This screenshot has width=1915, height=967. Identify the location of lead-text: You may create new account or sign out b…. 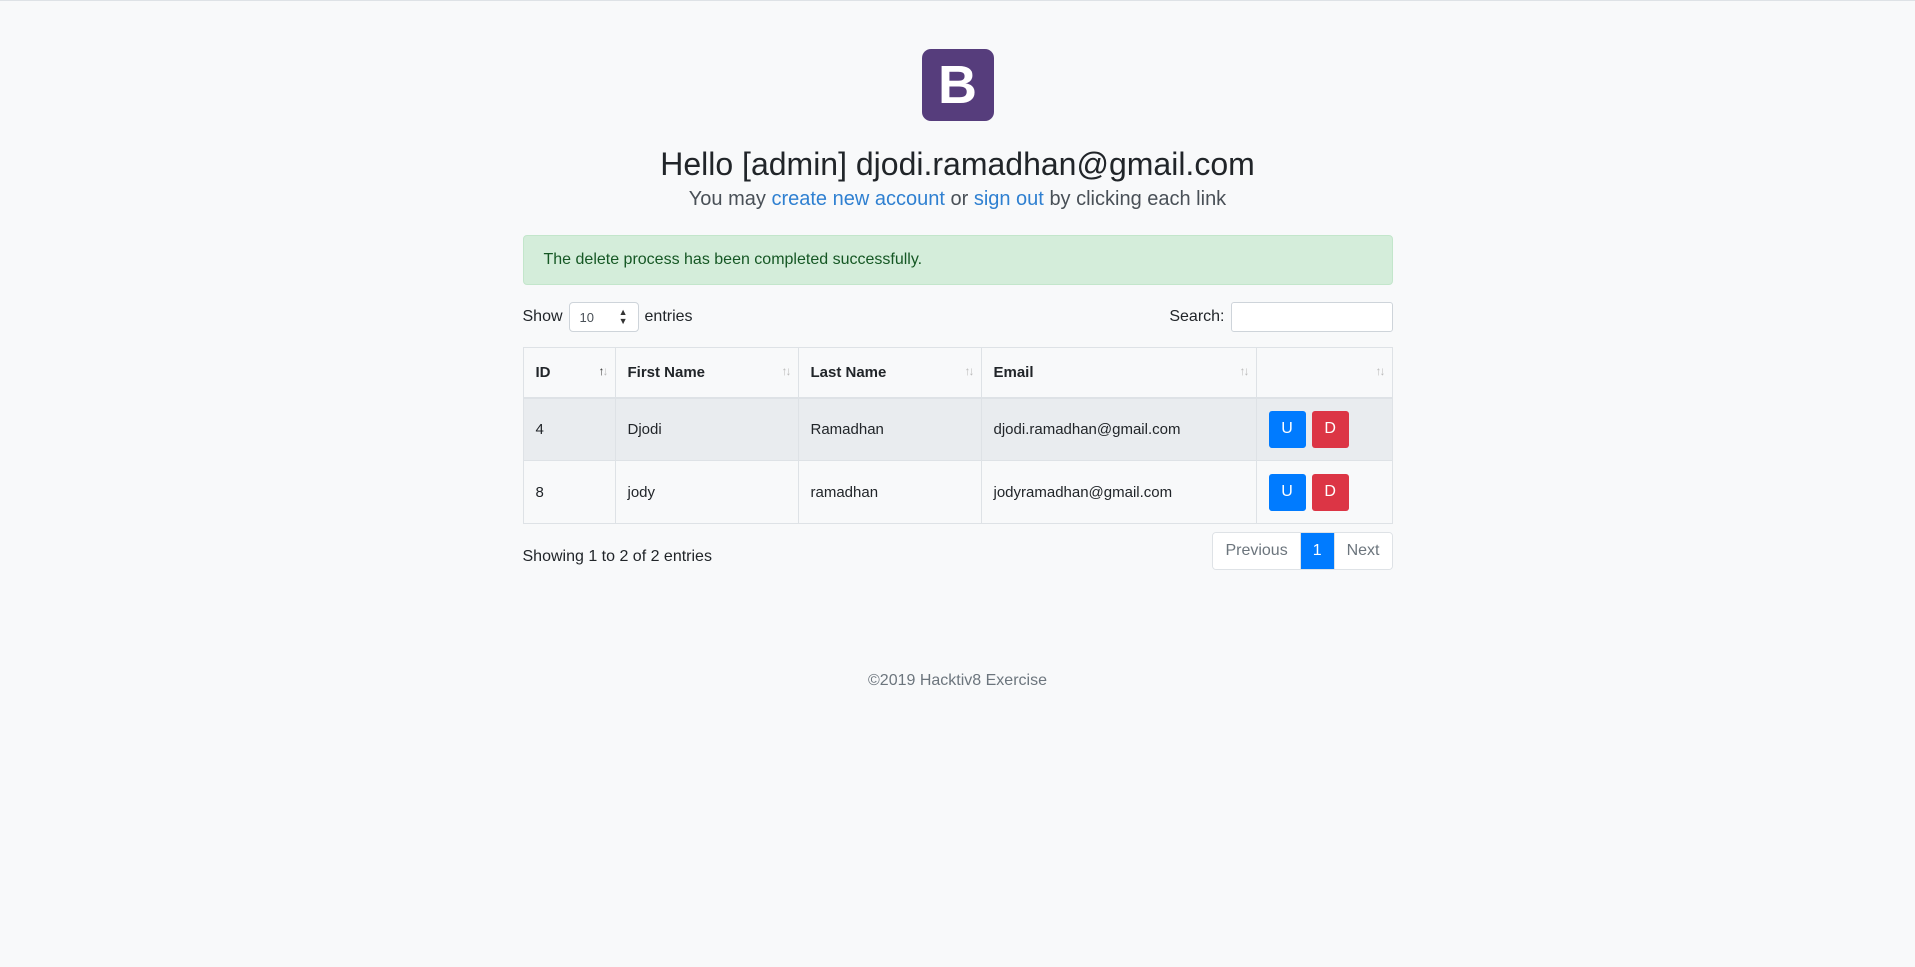
(958, 199).